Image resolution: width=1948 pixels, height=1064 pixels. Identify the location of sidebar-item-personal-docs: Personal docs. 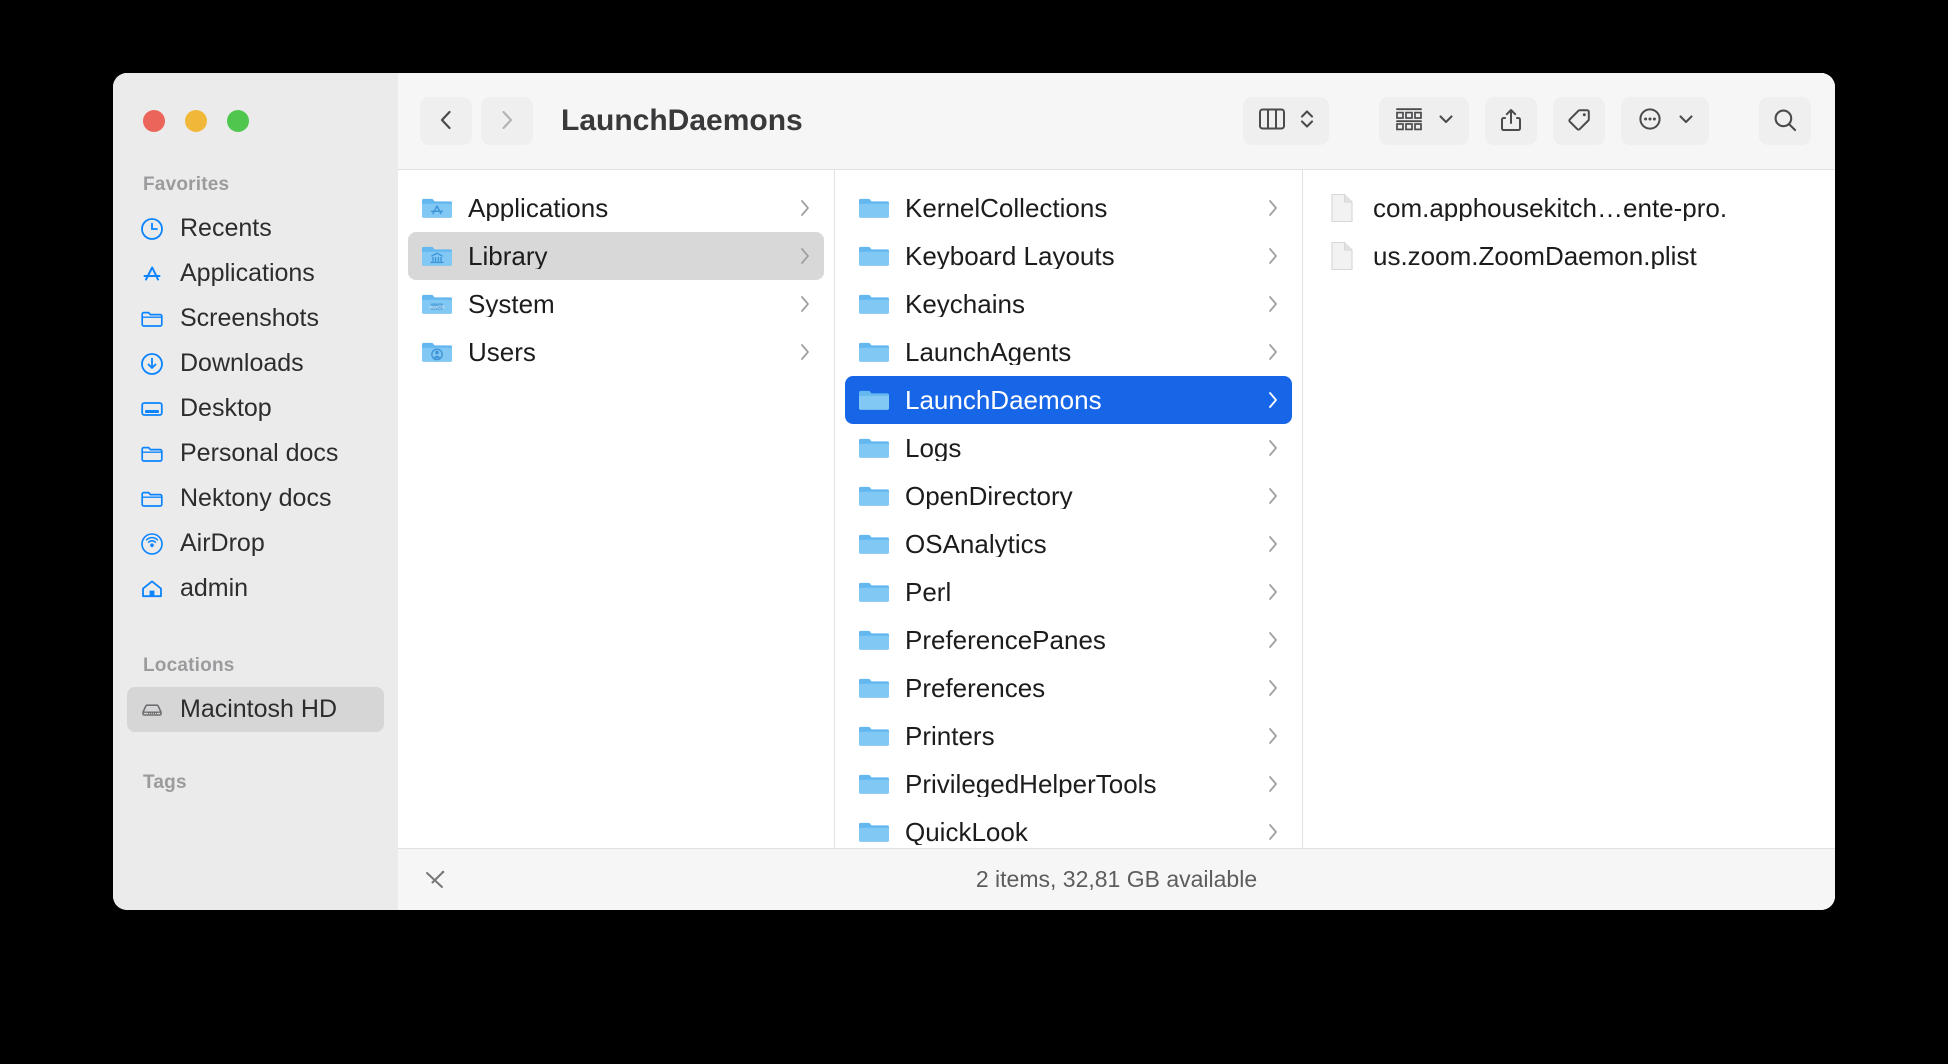
(255, 453).